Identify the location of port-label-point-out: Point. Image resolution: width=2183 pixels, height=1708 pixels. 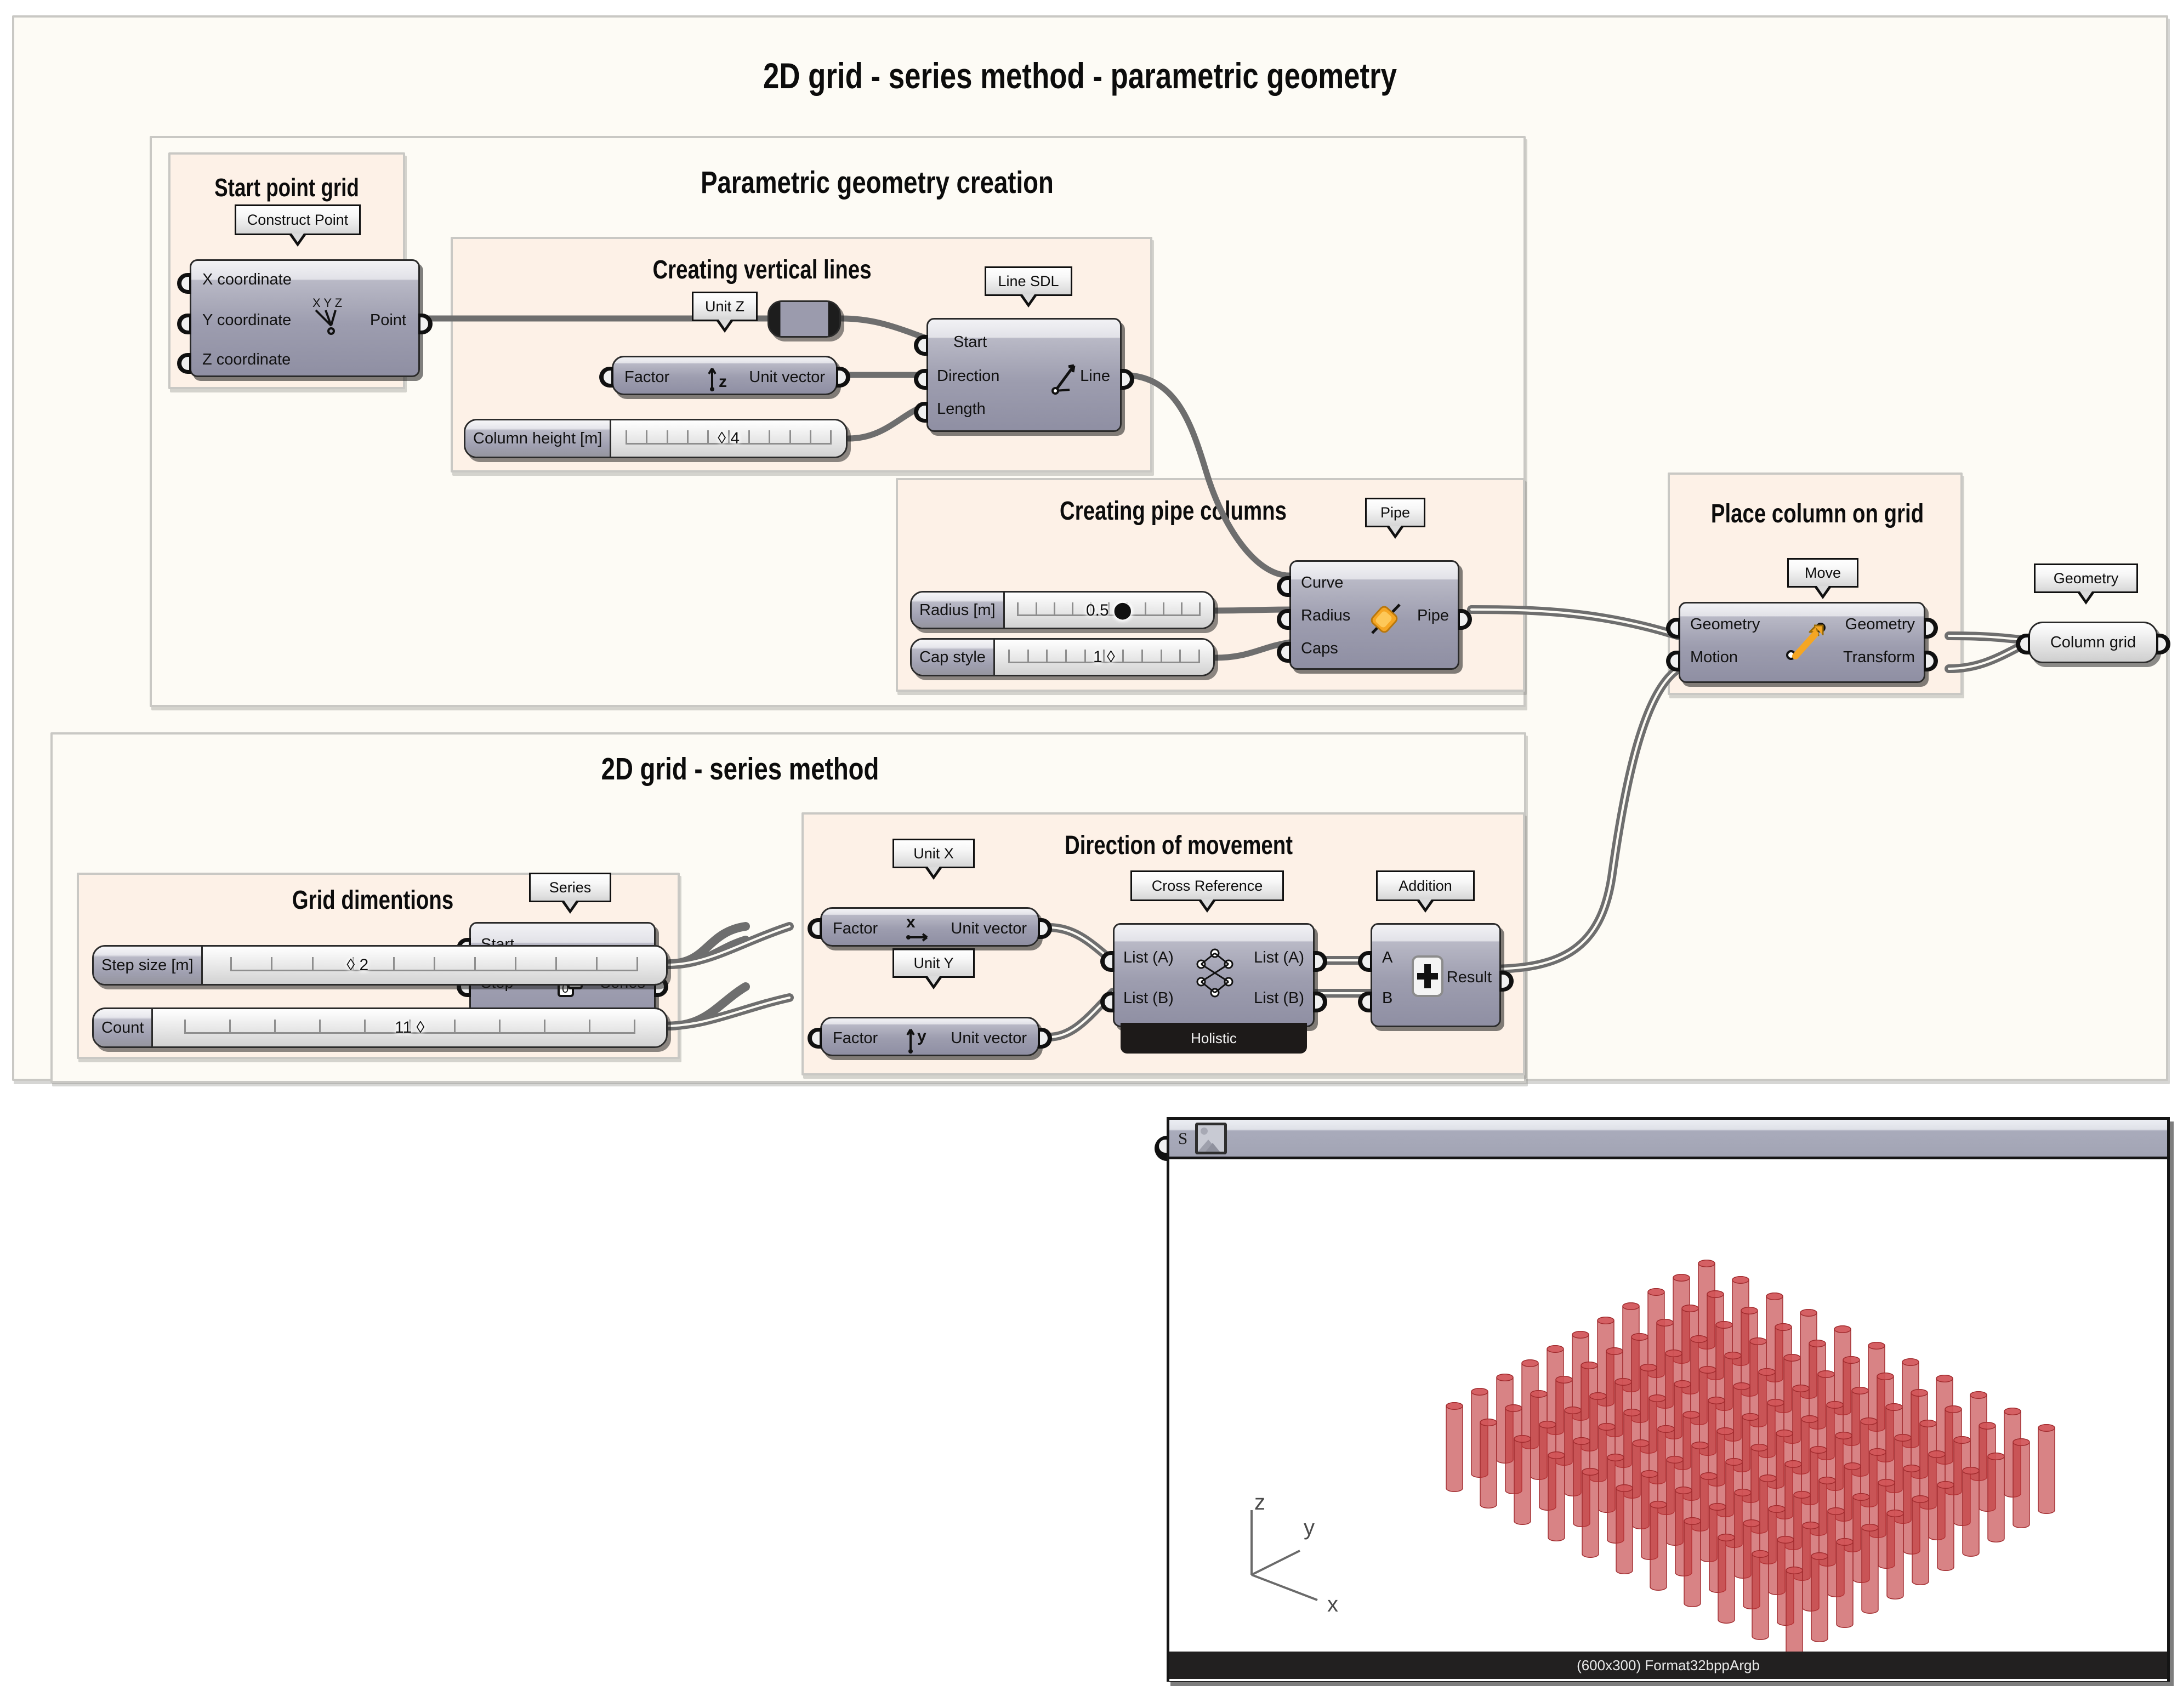
(387, 320).